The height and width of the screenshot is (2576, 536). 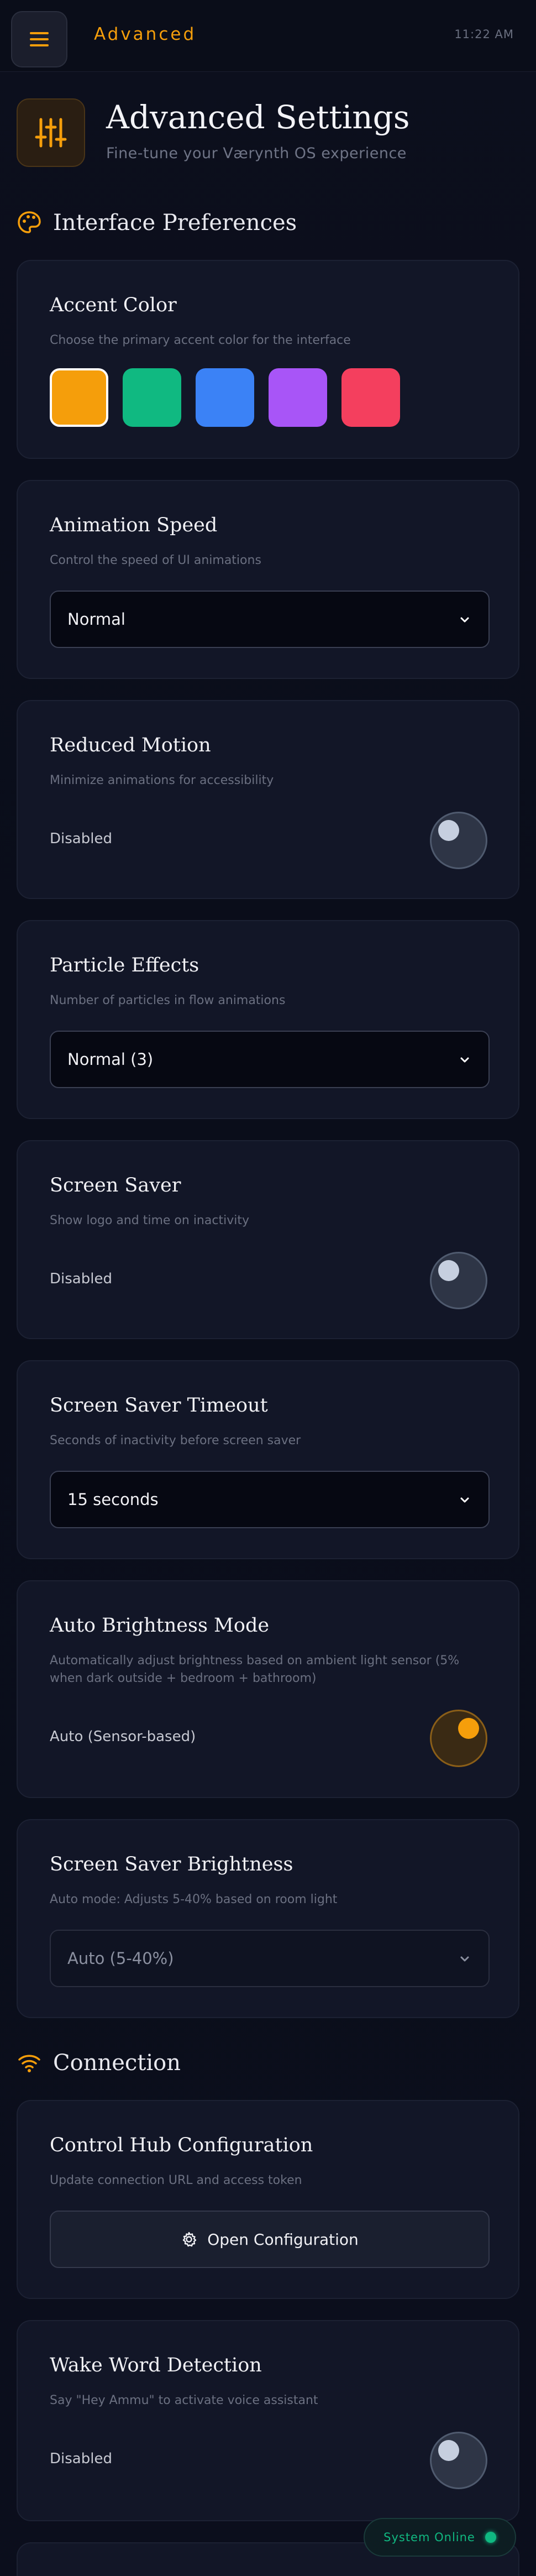 What do you see at coordinates (96, 619) in the screenshot?
I see `select-value: Normal` at bounding box center [96, 619].